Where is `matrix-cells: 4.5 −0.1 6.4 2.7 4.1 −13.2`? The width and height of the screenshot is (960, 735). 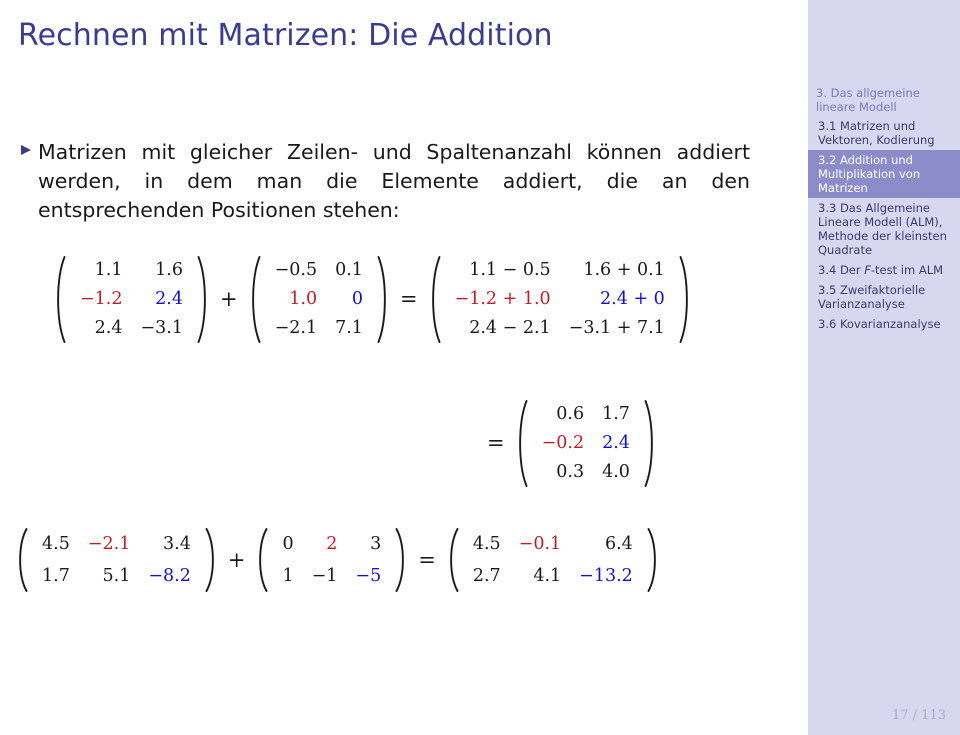 matrix-cells: 4.5 −0.1 6.4 2.7 4.1 −13.2 is located at coordinates (553, 560).